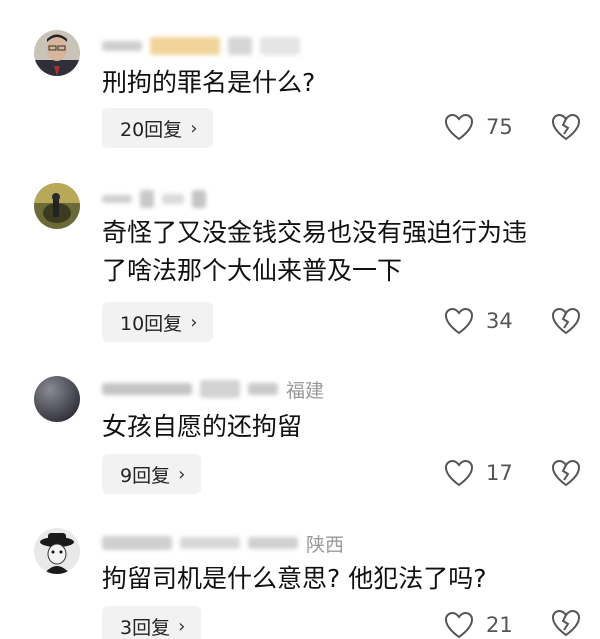  I want to click on reply-count: 3回复, so click(145, 627).